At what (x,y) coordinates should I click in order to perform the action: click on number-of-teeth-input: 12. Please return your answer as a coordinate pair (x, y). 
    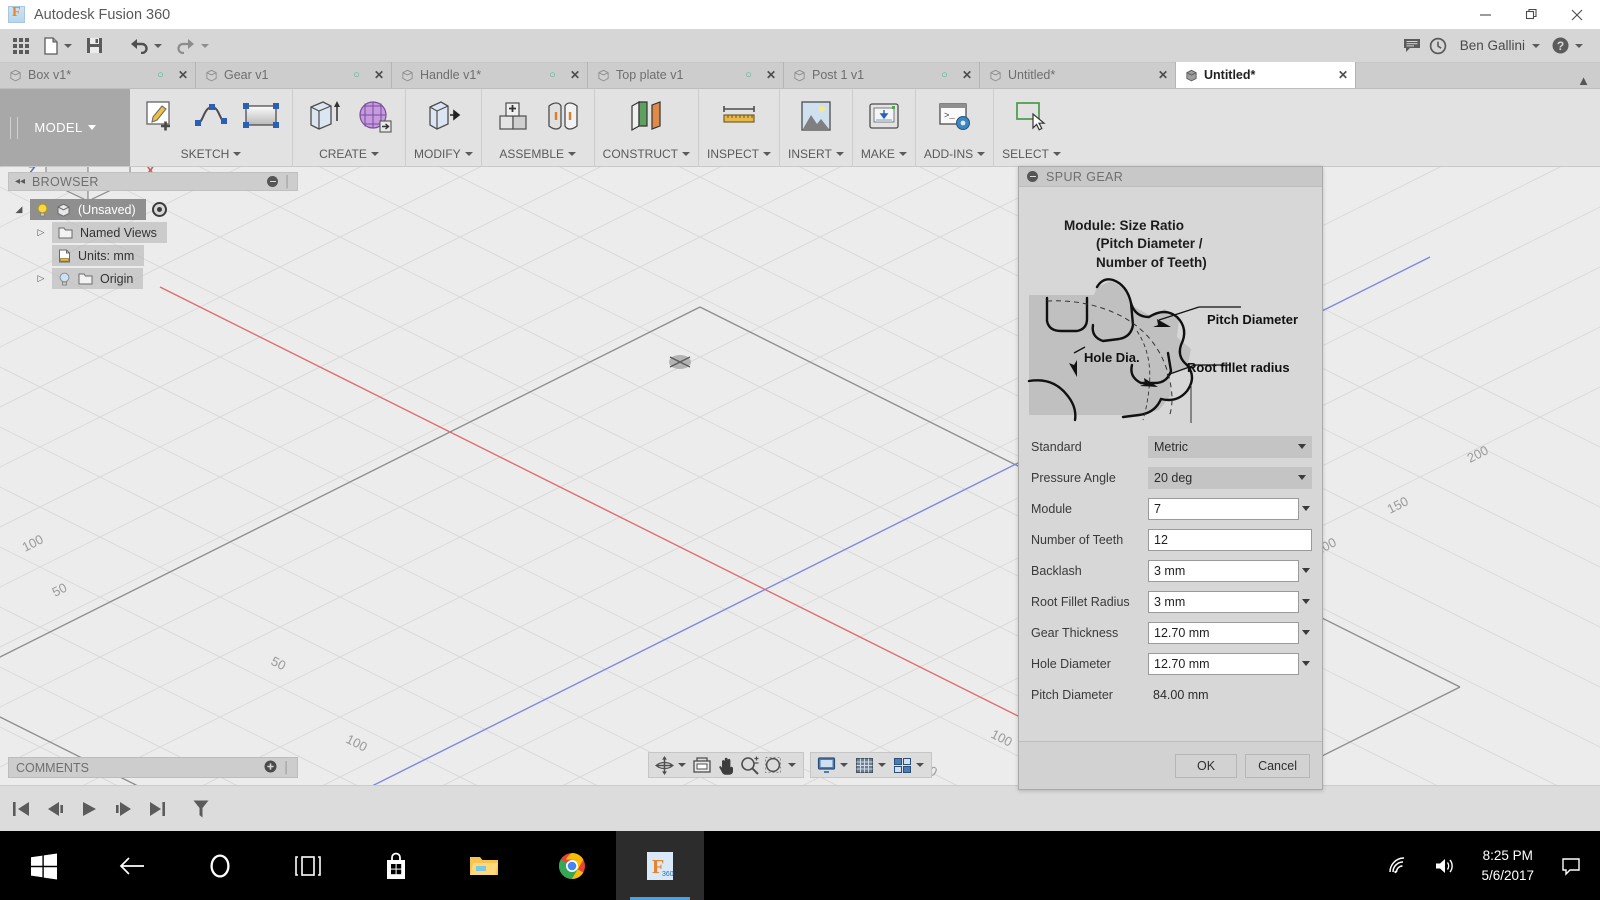
    Looking at the image, I should click on (1230, 539).